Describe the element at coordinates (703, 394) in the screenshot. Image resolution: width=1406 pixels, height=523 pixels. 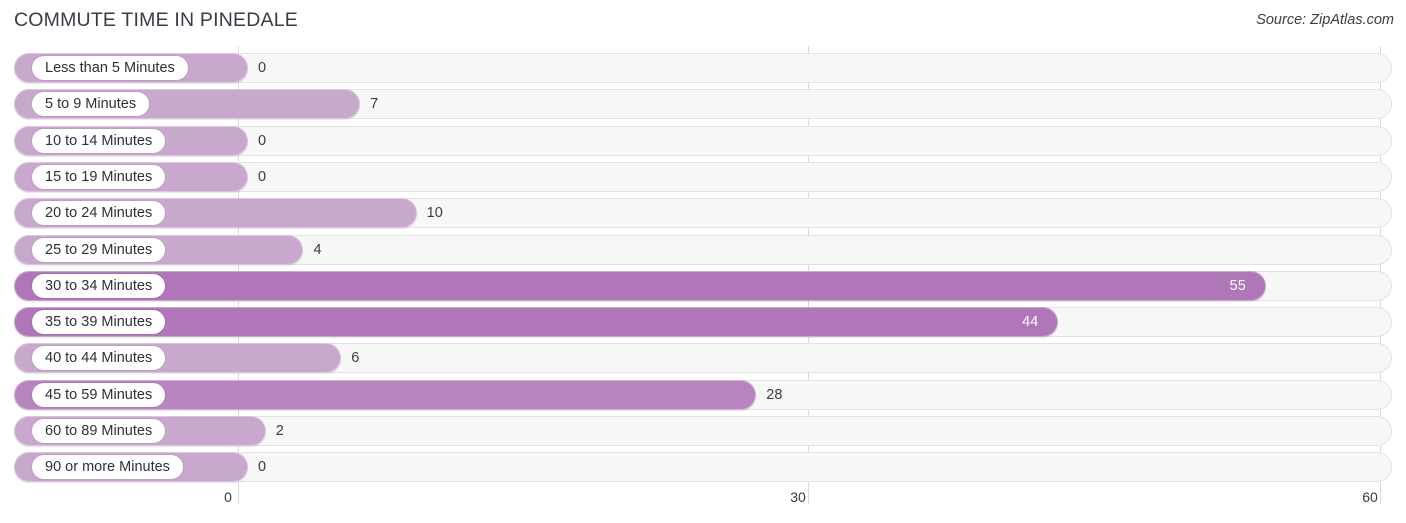
I see `bar-row: 45 to 59 Minutes 28` at that location.